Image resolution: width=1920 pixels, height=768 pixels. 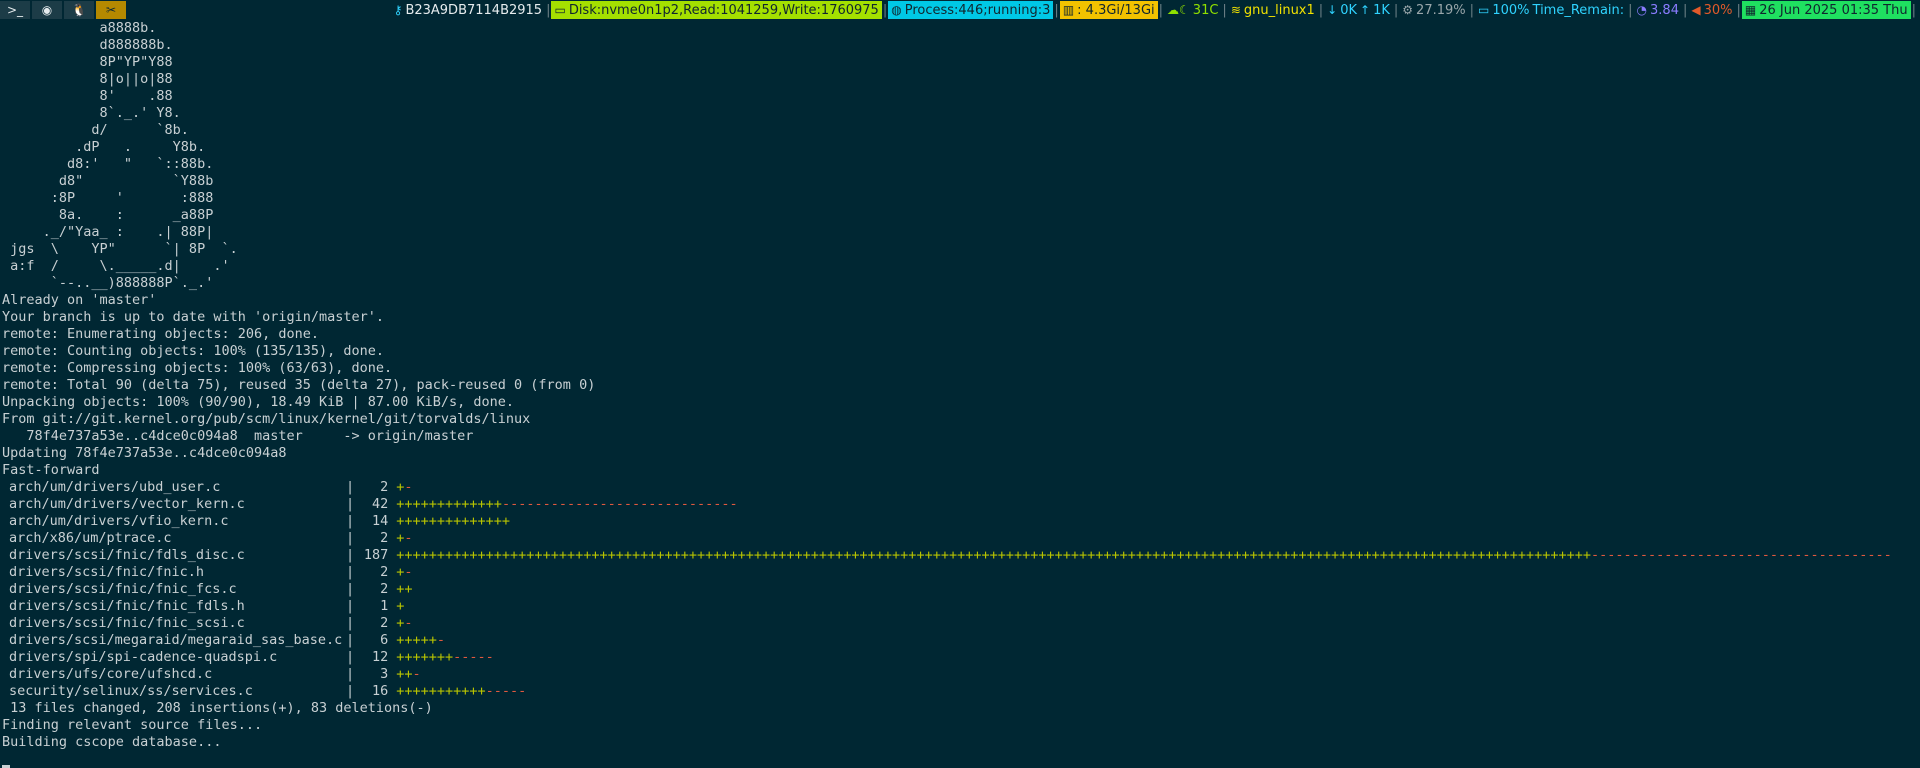 What do you see at coordinates (1205, 10) in the screenshot?
I see `temp-text: 31C` at bounding box center [1205, 10].